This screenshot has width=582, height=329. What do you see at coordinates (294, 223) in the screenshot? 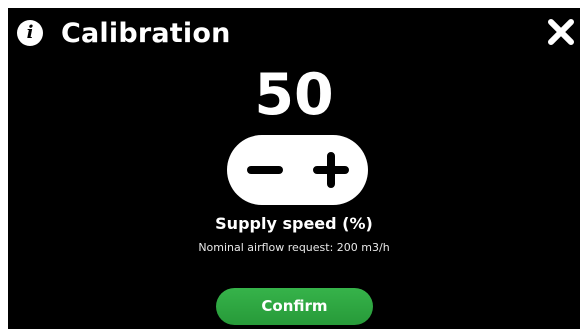
I see `speed-label: Supply speed (%)` at bounding box center [294, 223].